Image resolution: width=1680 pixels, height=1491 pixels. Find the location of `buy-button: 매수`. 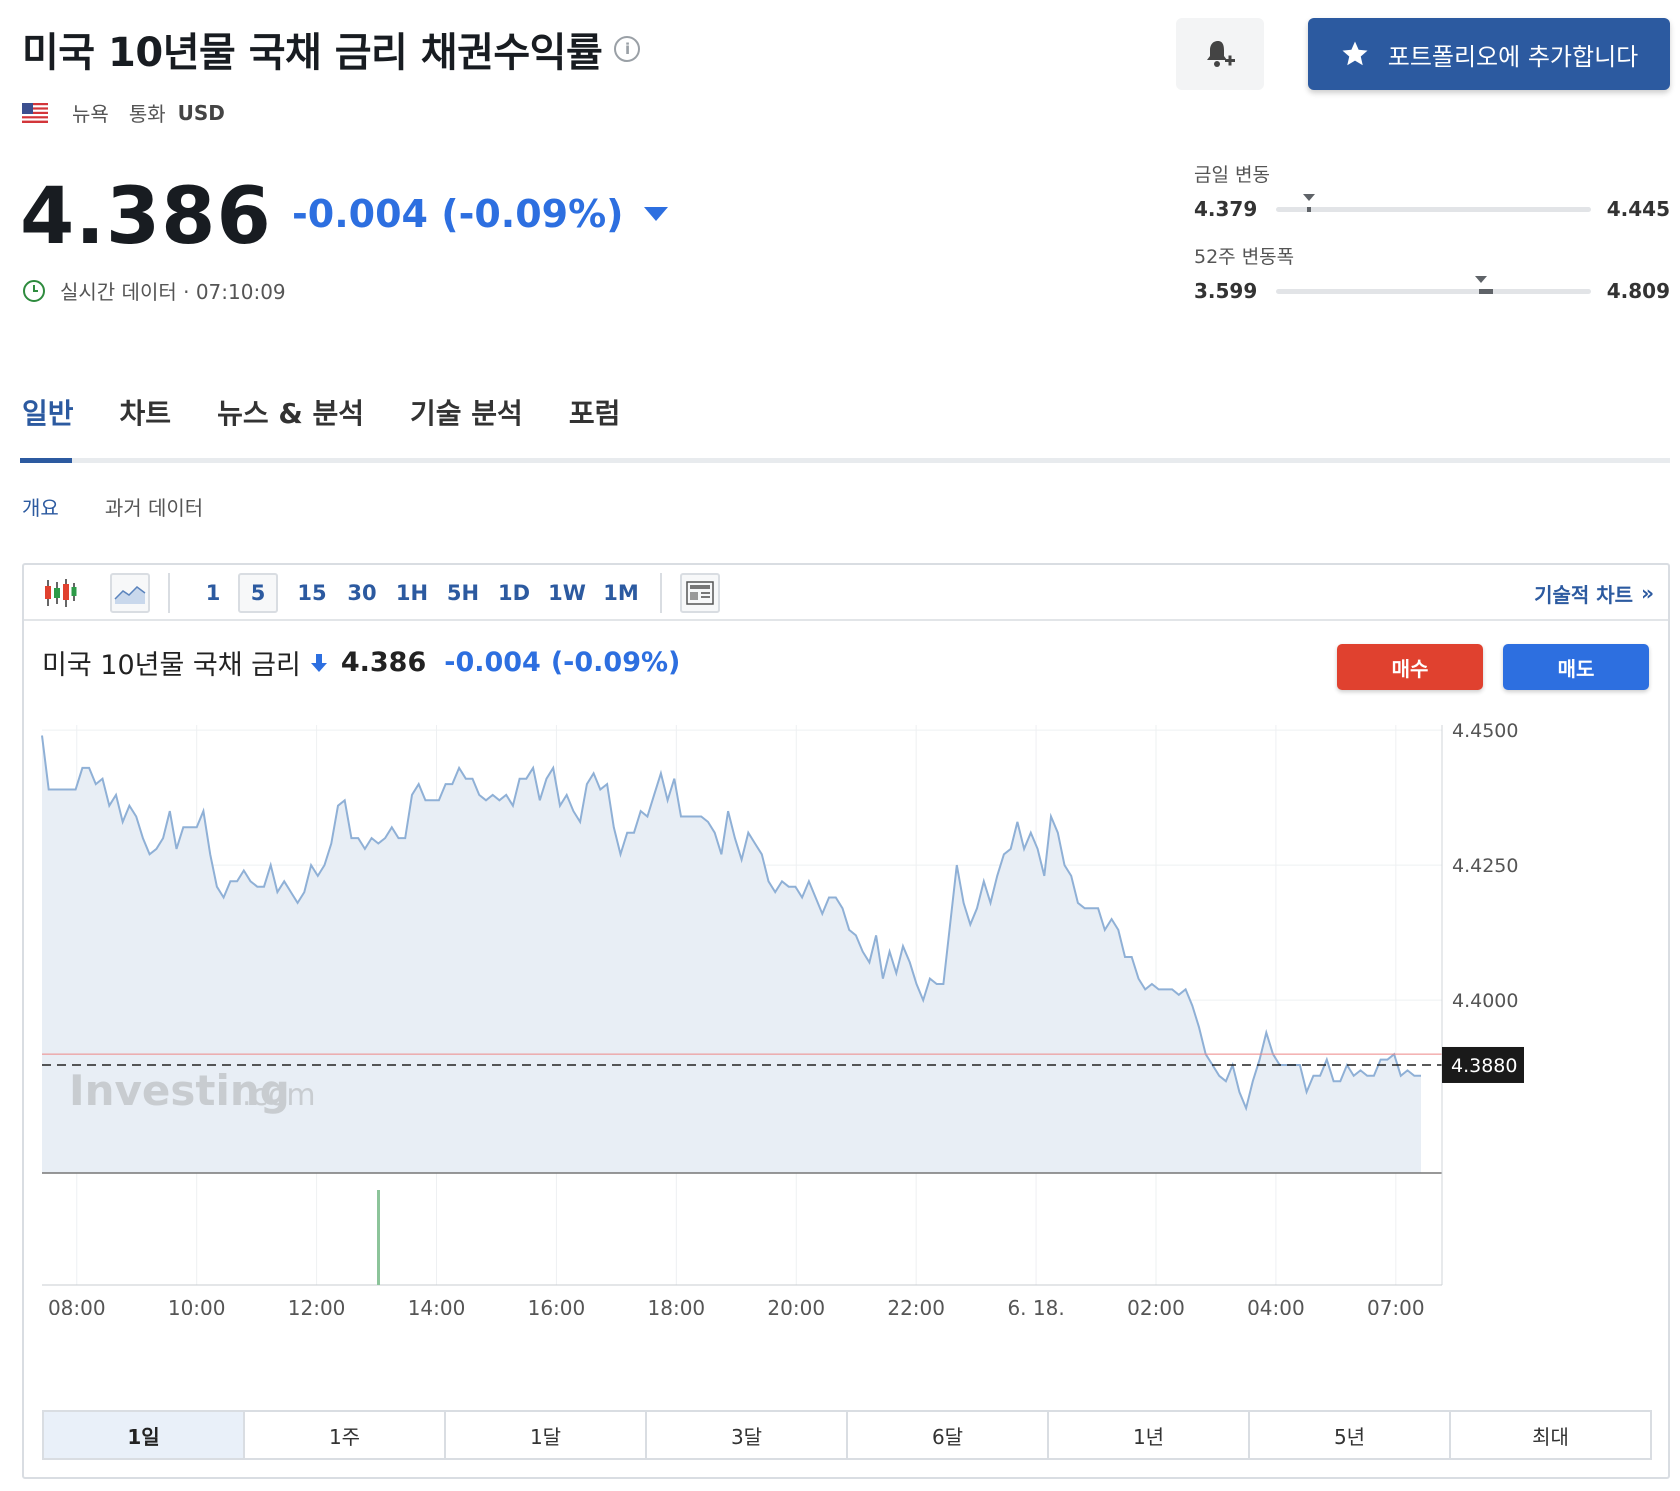

buy-button: 매수 is located at coordinates (1410, 667).